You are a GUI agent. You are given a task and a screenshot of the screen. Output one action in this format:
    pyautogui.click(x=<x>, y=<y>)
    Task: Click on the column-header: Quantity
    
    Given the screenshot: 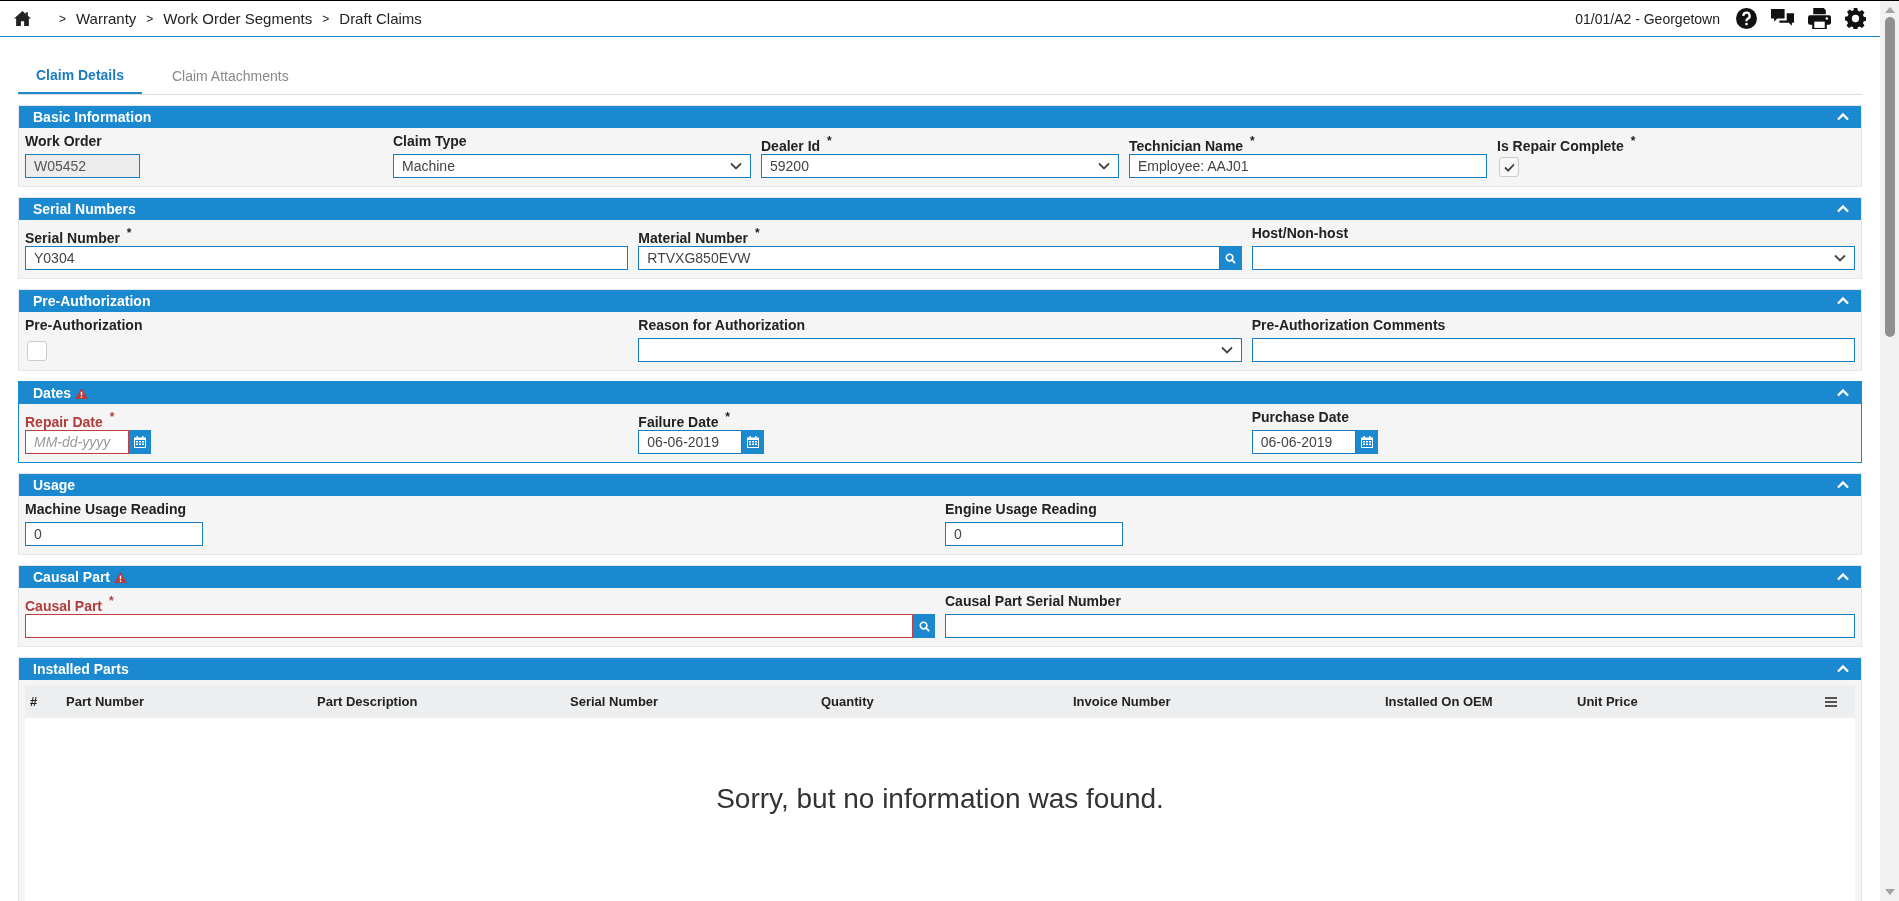 What is the action you would take?
    pyautogui.click(x=848, y=701)
    